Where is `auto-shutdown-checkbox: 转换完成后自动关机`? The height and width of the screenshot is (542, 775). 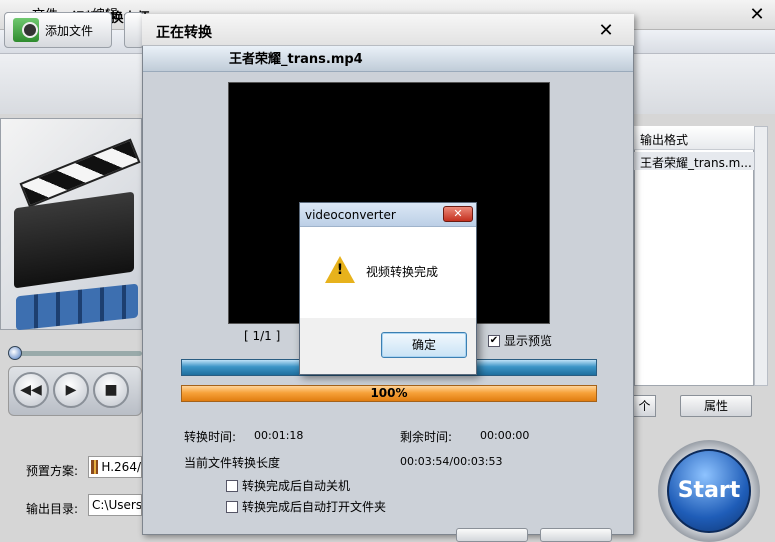 auto-shutdown-checkbox: 转换完成后自动关机 is located at coordinates (288, 485).